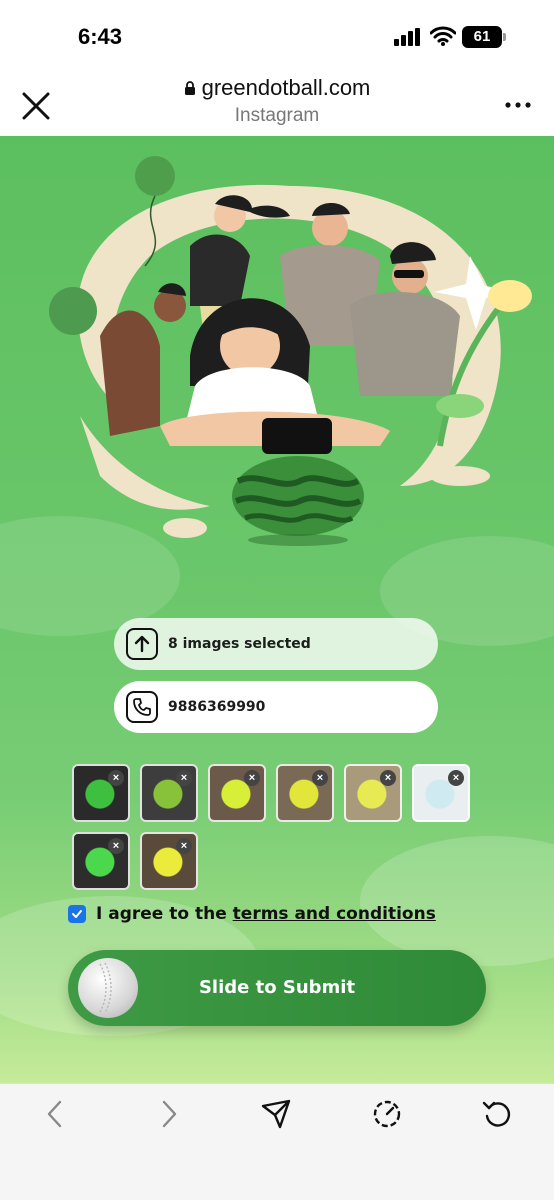 The height and width of the screenshot is (1200, 554). I want to click on lock-icon, so click(189, 88).